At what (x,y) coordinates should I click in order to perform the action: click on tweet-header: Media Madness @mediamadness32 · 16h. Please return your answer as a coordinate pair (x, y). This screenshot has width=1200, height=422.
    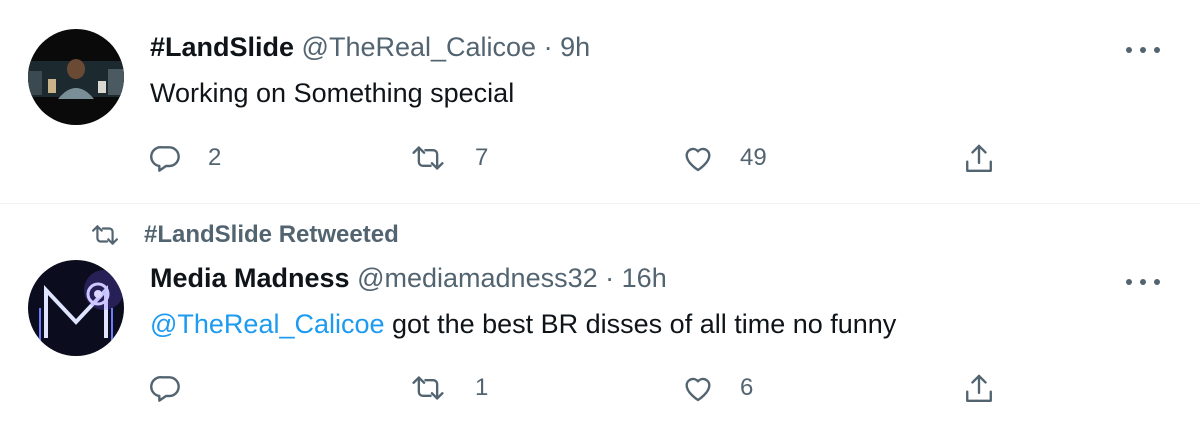
    Looking at the image, I should click on (408, 278).